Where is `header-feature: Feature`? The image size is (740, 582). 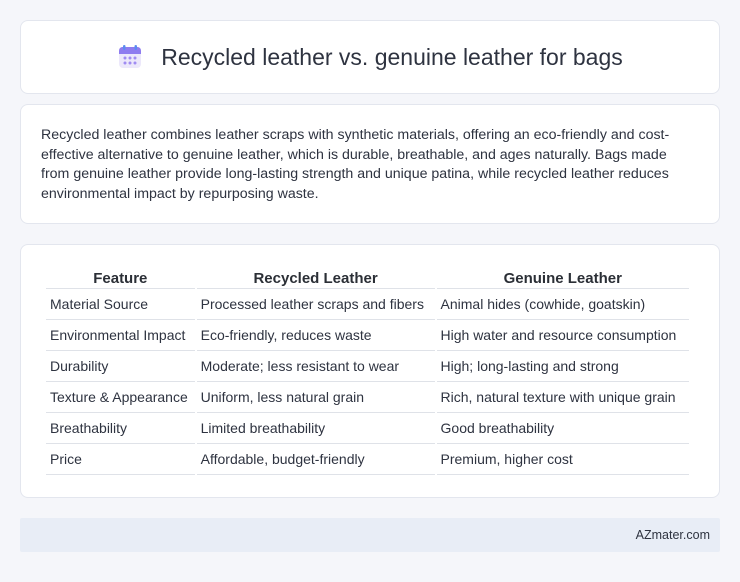
header-feature: Feature is located at coordinates (120, 277).